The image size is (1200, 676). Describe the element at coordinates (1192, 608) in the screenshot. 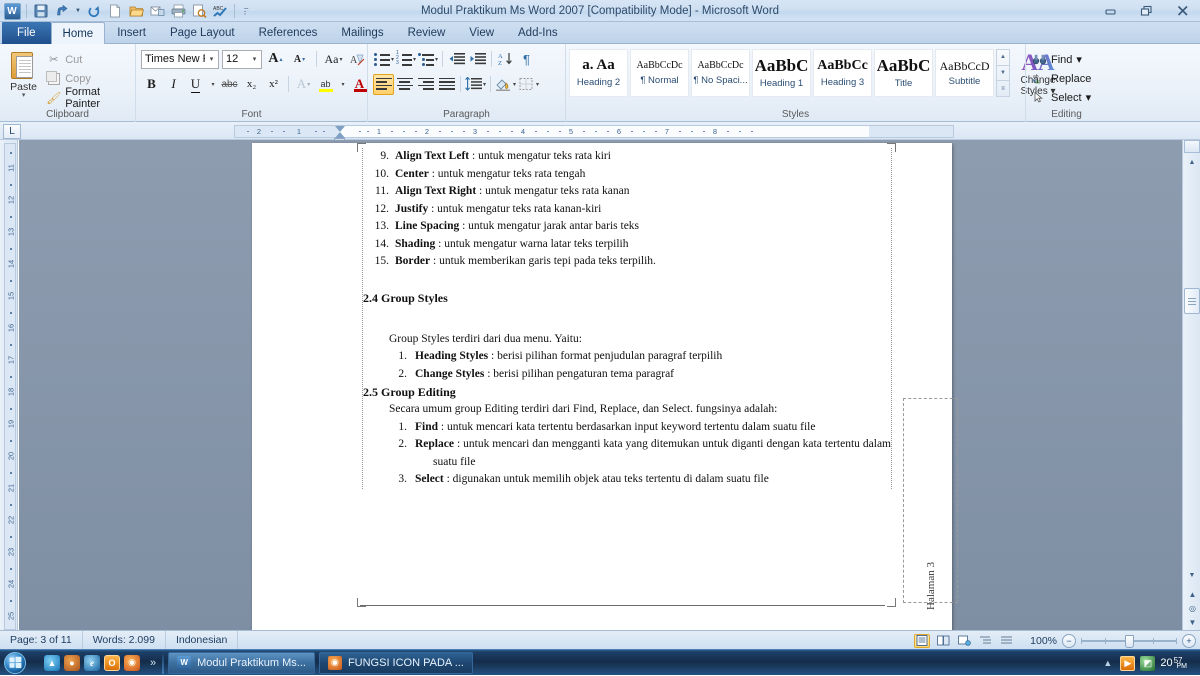

I see `select-browse-object-button: ◎` at that location.